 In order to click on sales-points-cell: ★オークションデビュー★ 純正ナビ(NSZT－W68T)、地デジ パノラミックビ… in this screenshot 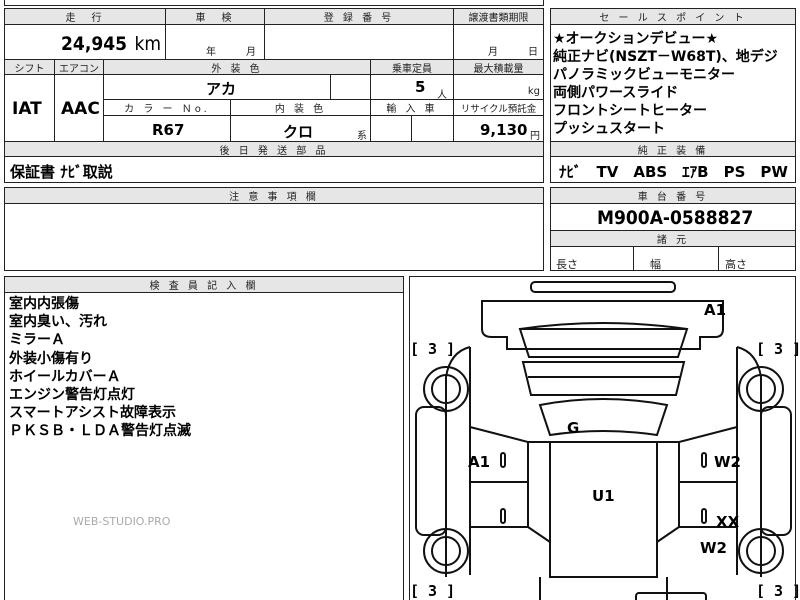, I will do `click(673, 83)`.